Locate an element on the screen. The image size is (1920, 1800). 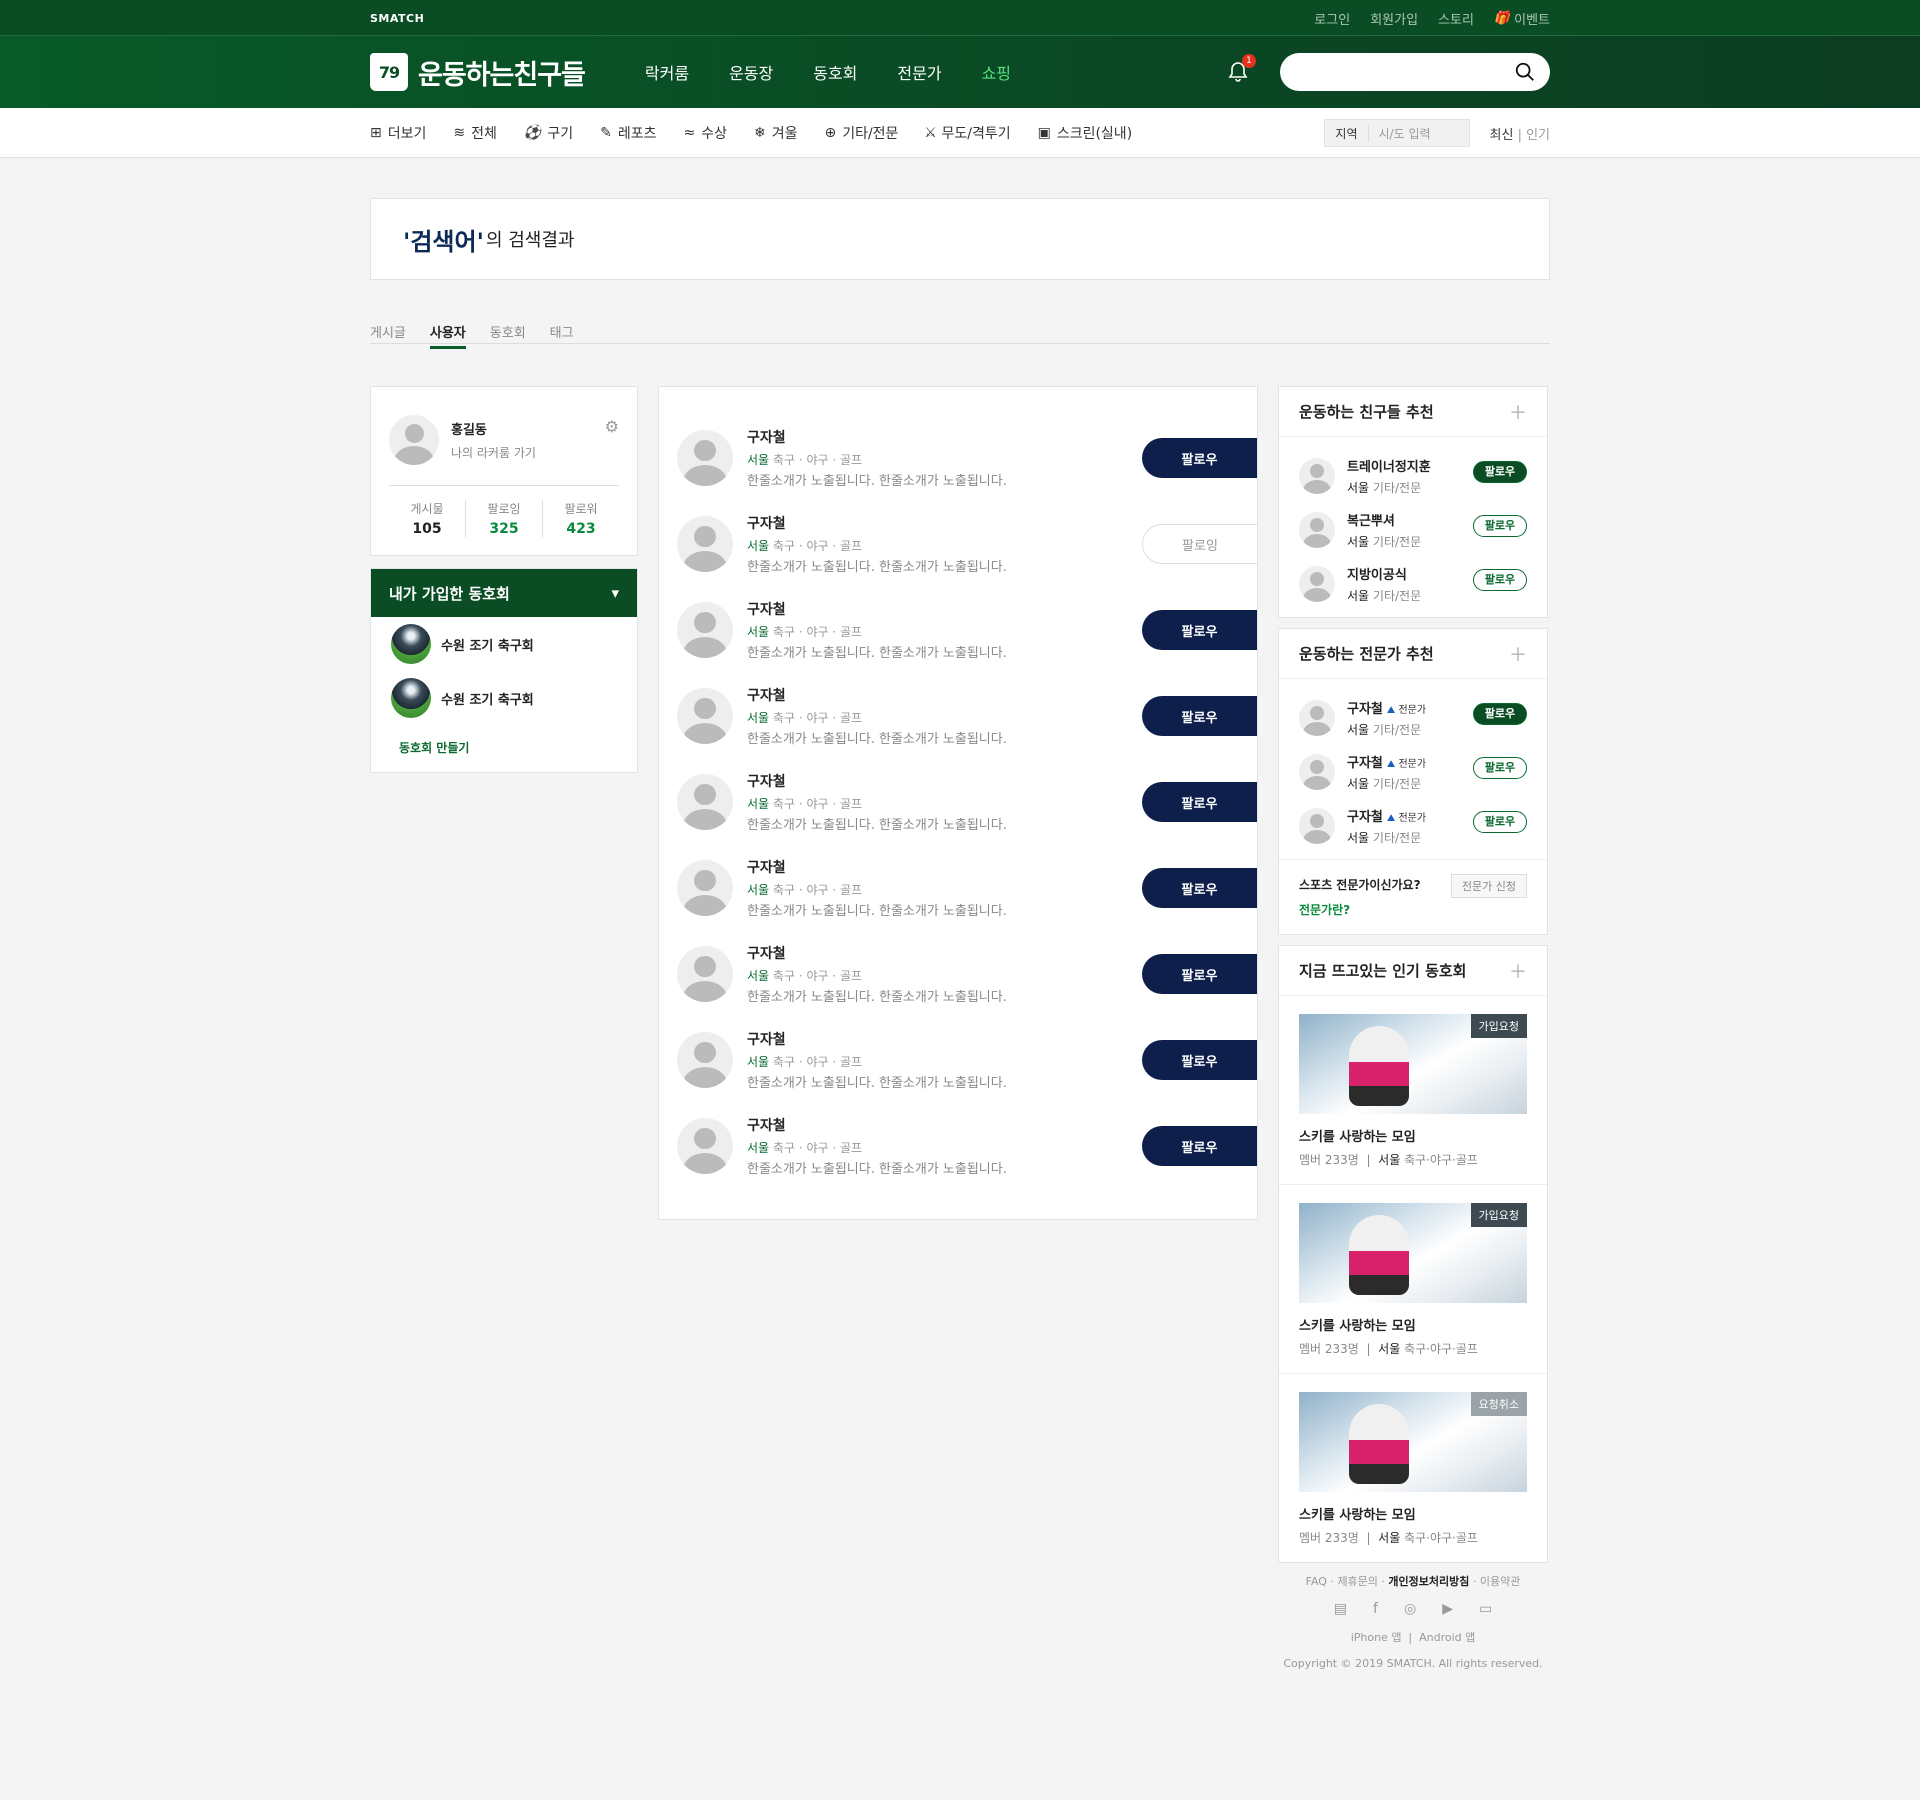
search-input is located at coordinates (1401, 72).